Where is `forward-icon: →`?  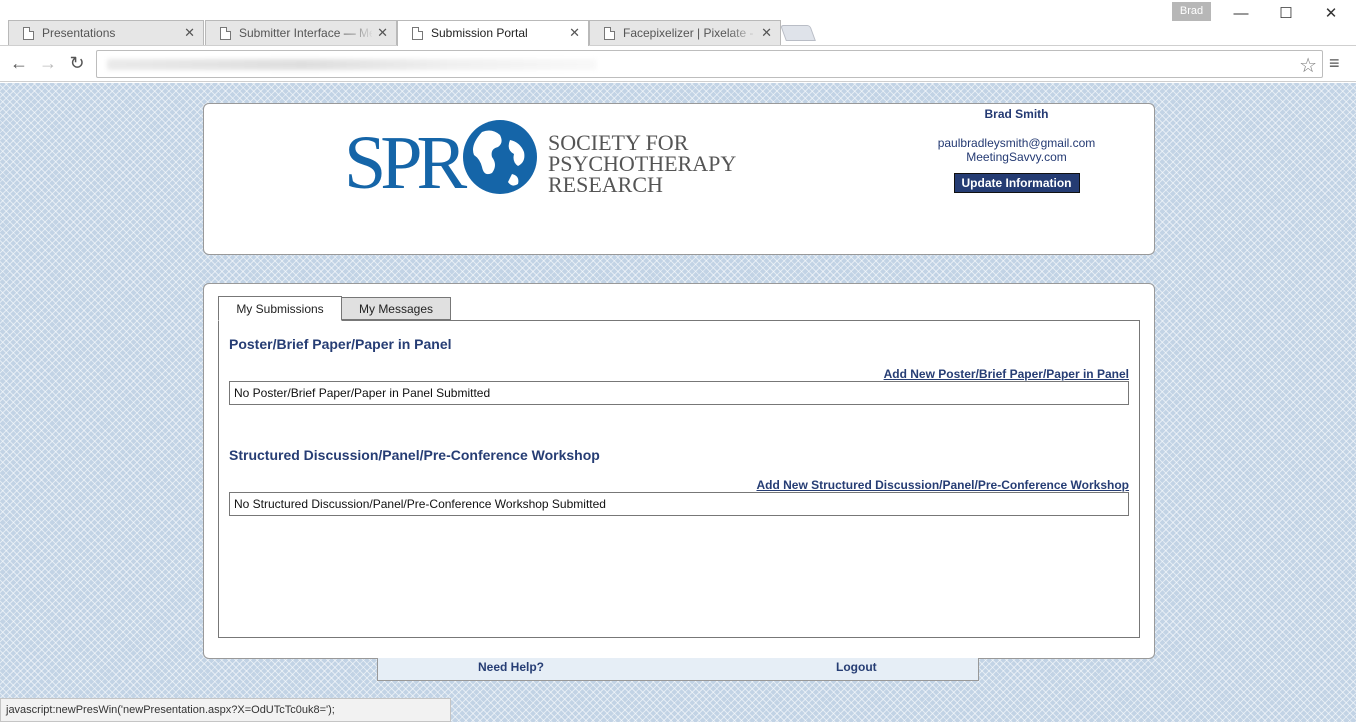 forward-icon: → is located at coordinates (48, 63).